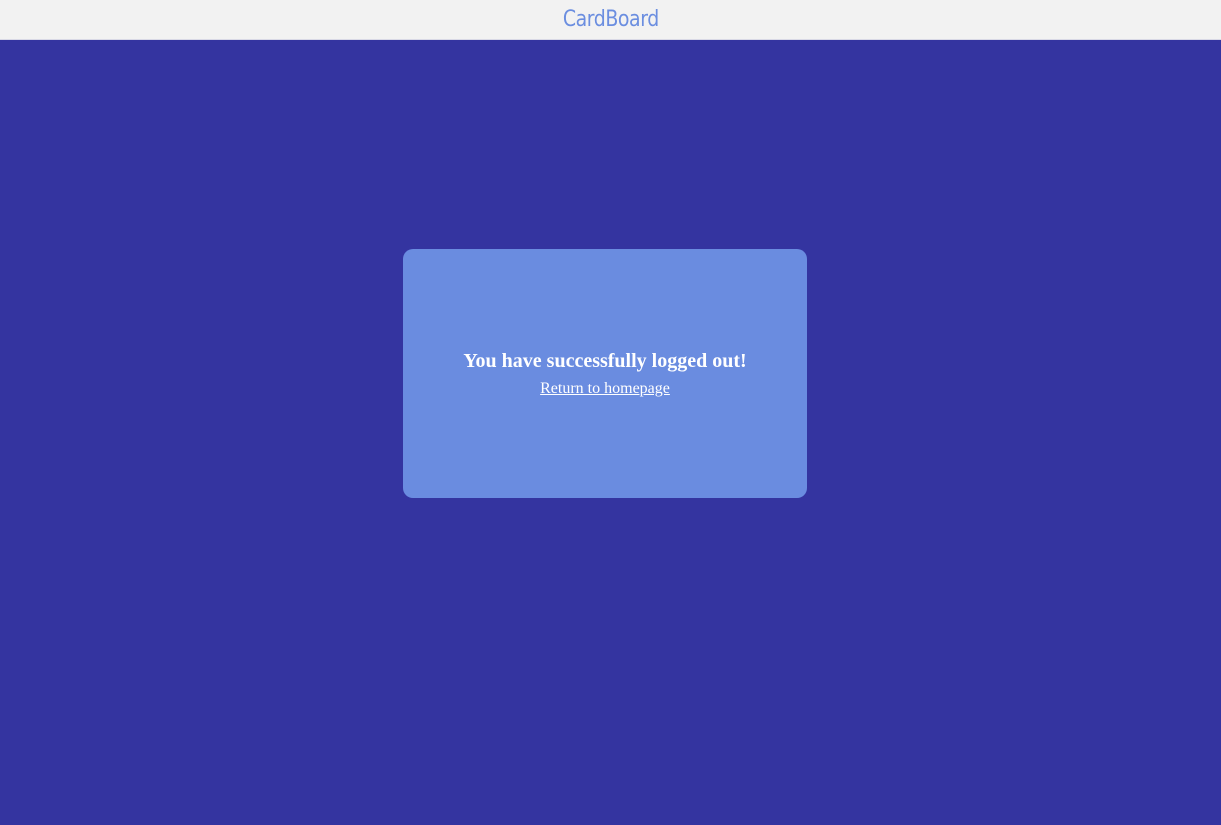  I want to click on top-navbar: CardBoard, so click(610, 20).